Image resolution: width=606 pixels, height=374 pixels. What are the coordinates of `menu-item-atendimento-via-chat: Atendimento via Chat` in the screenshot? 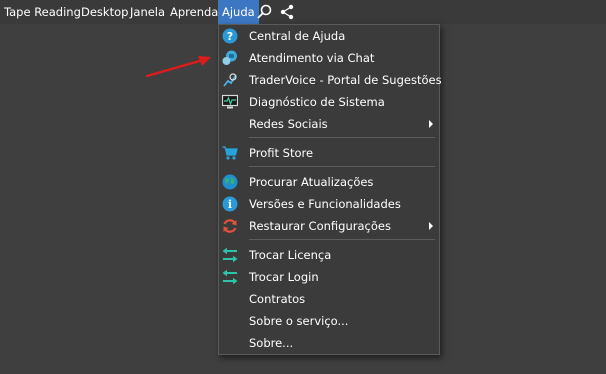 It's located at (329, 58).